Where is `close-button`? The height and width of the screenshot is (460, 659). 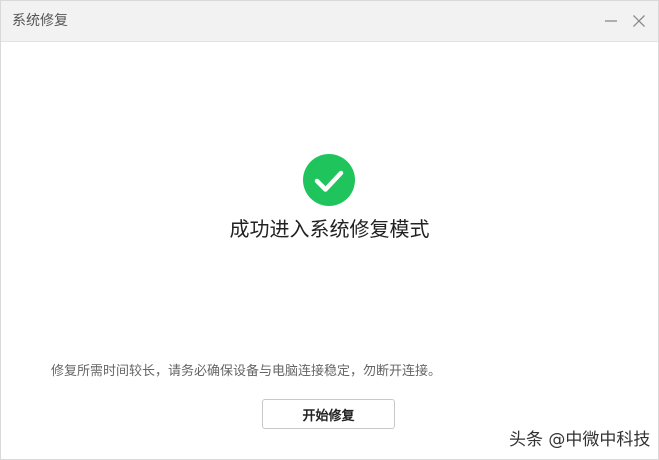 close-button is located at coordinates (639, 21).